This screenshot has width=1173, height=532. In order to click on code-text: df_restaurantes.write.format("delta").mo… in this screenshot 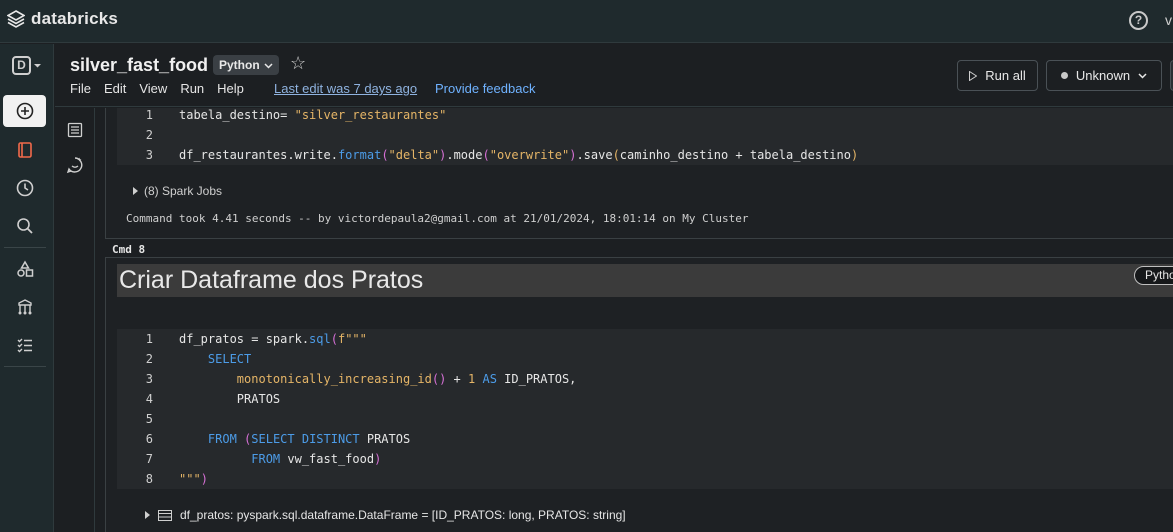, I will do `click(518, 155)`.